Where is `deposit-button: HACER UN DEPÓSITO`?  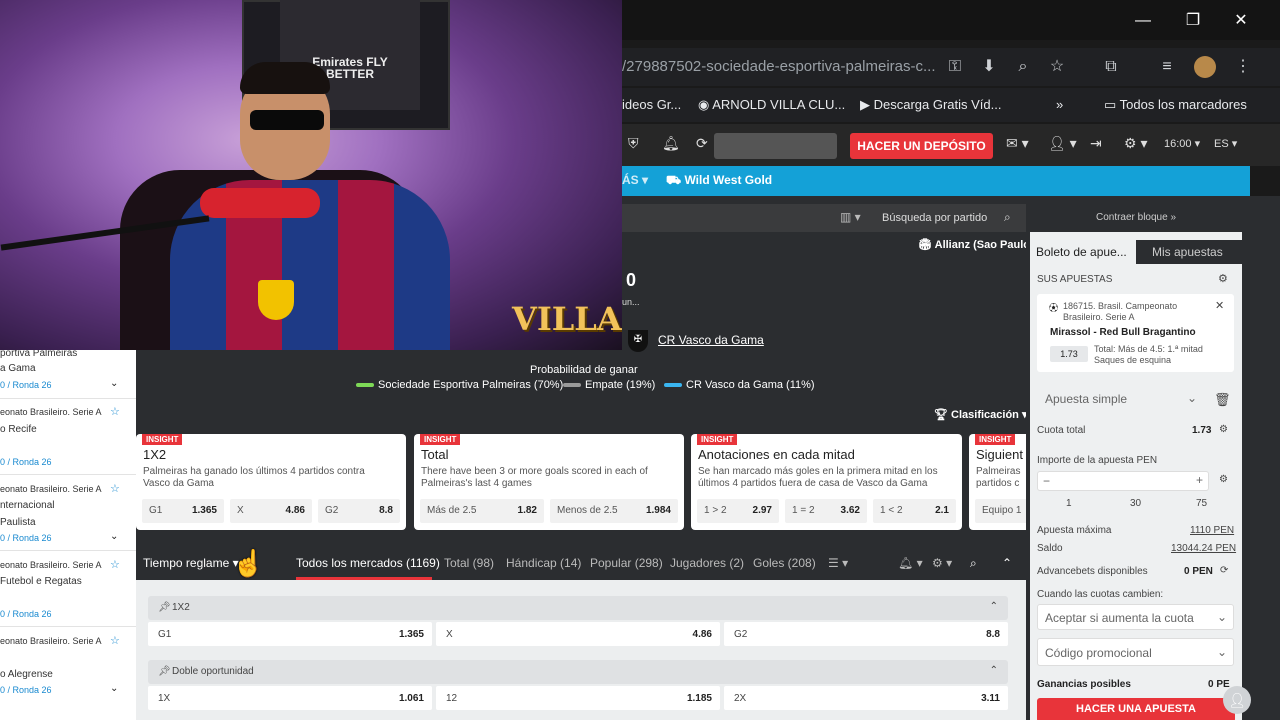
deposit-button: HACER UN DEPÓSITO is located at coordinates (921, 146).